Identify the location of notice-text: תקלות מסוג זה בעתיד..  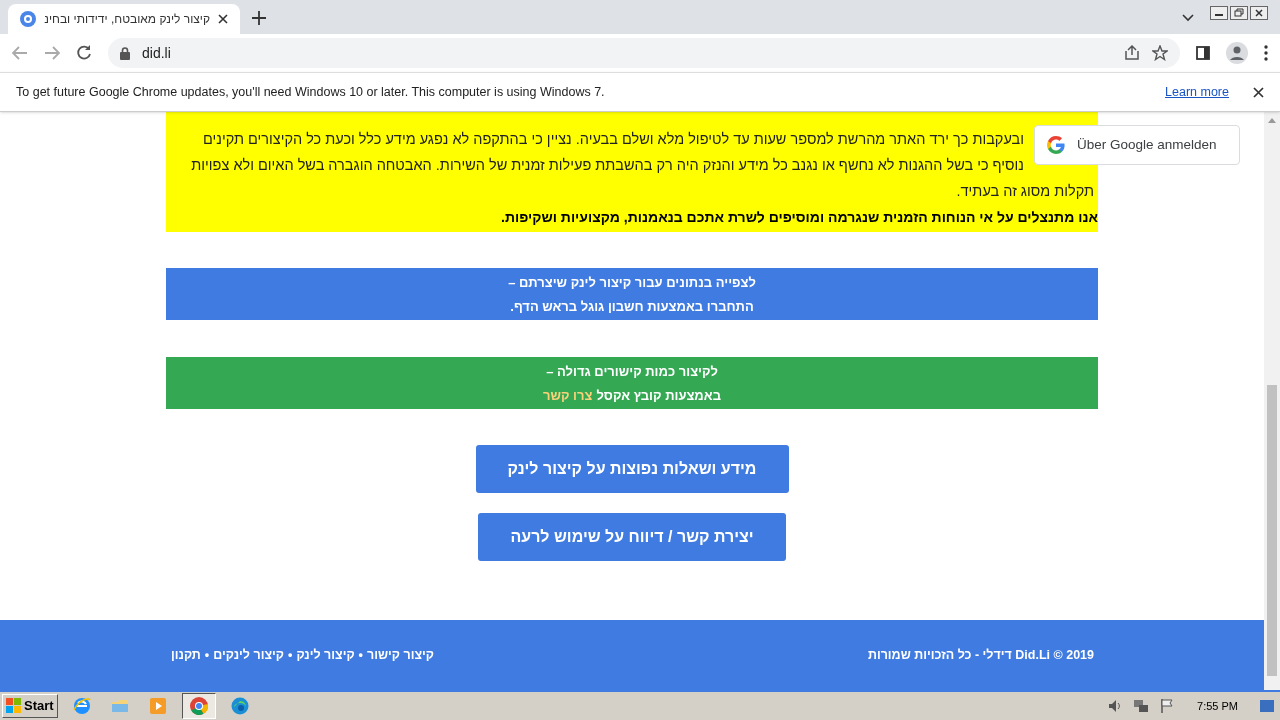
(1025, 191).